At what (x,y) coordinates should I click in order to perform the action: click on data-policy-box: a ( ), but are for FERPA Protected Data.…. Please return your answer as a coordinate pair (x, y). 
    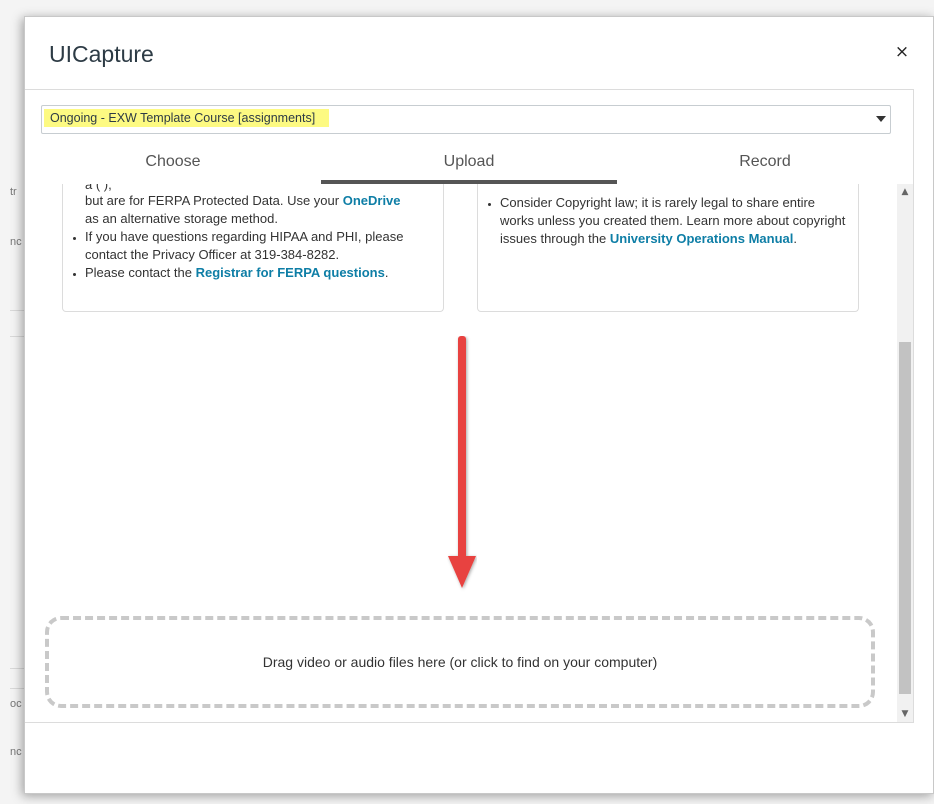
    Looking at the image, I should click on (253, 248).